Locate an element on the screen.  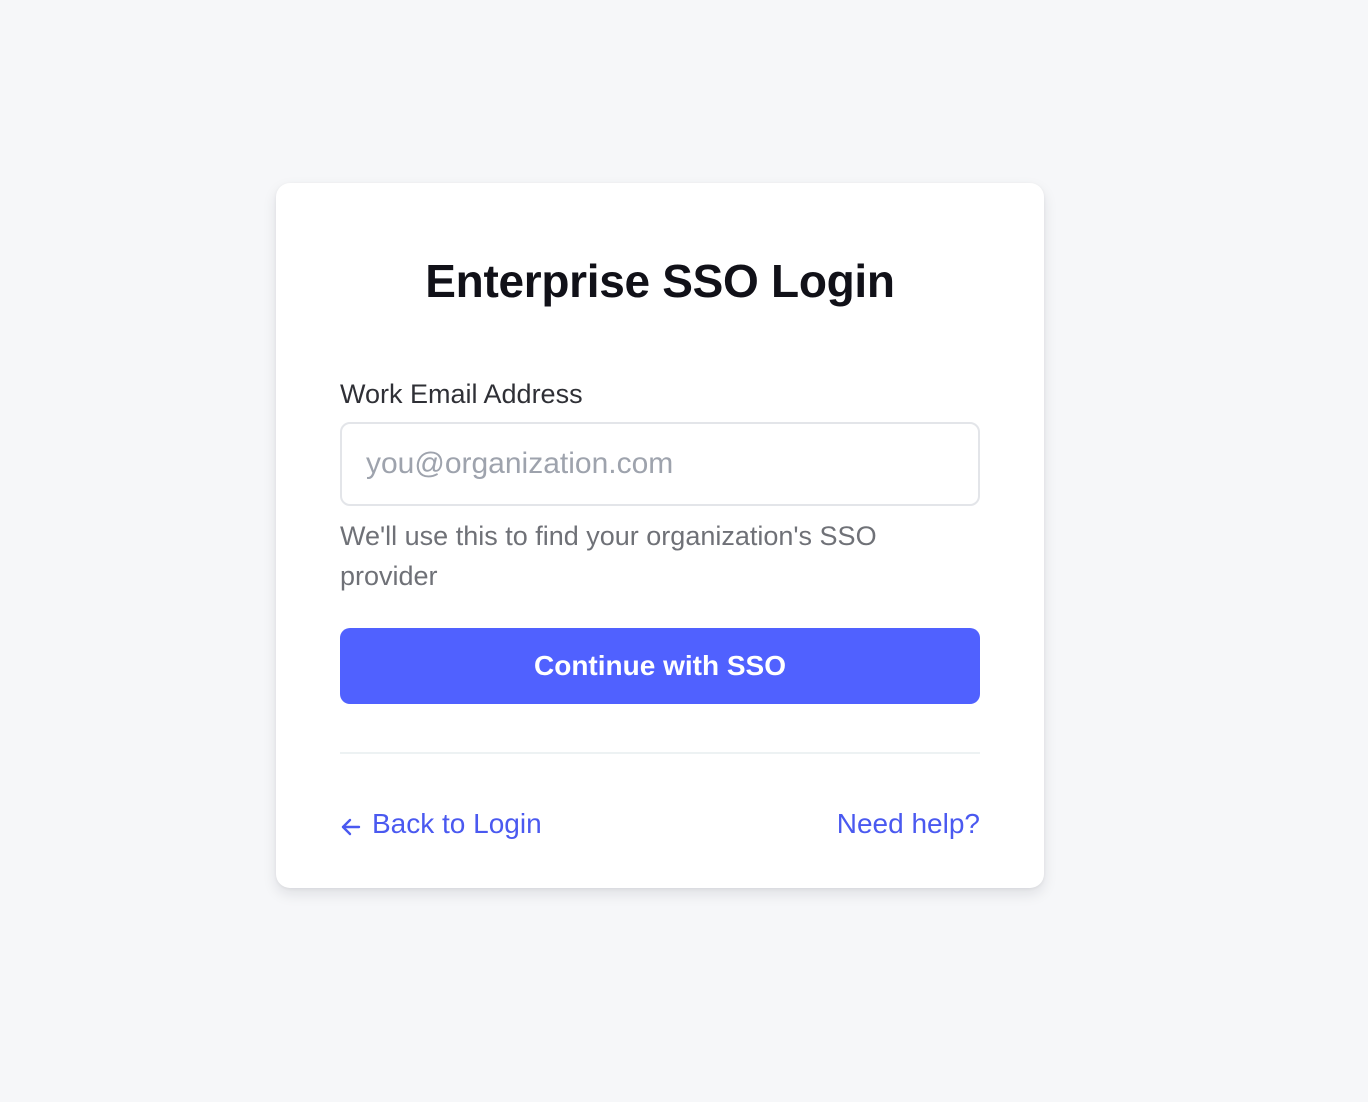
work-email-input is located at coordinates (660, 464).